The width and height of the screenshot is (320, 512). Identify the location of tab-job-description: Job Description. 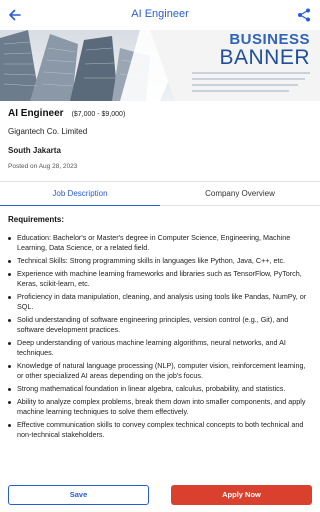
(80, 194).